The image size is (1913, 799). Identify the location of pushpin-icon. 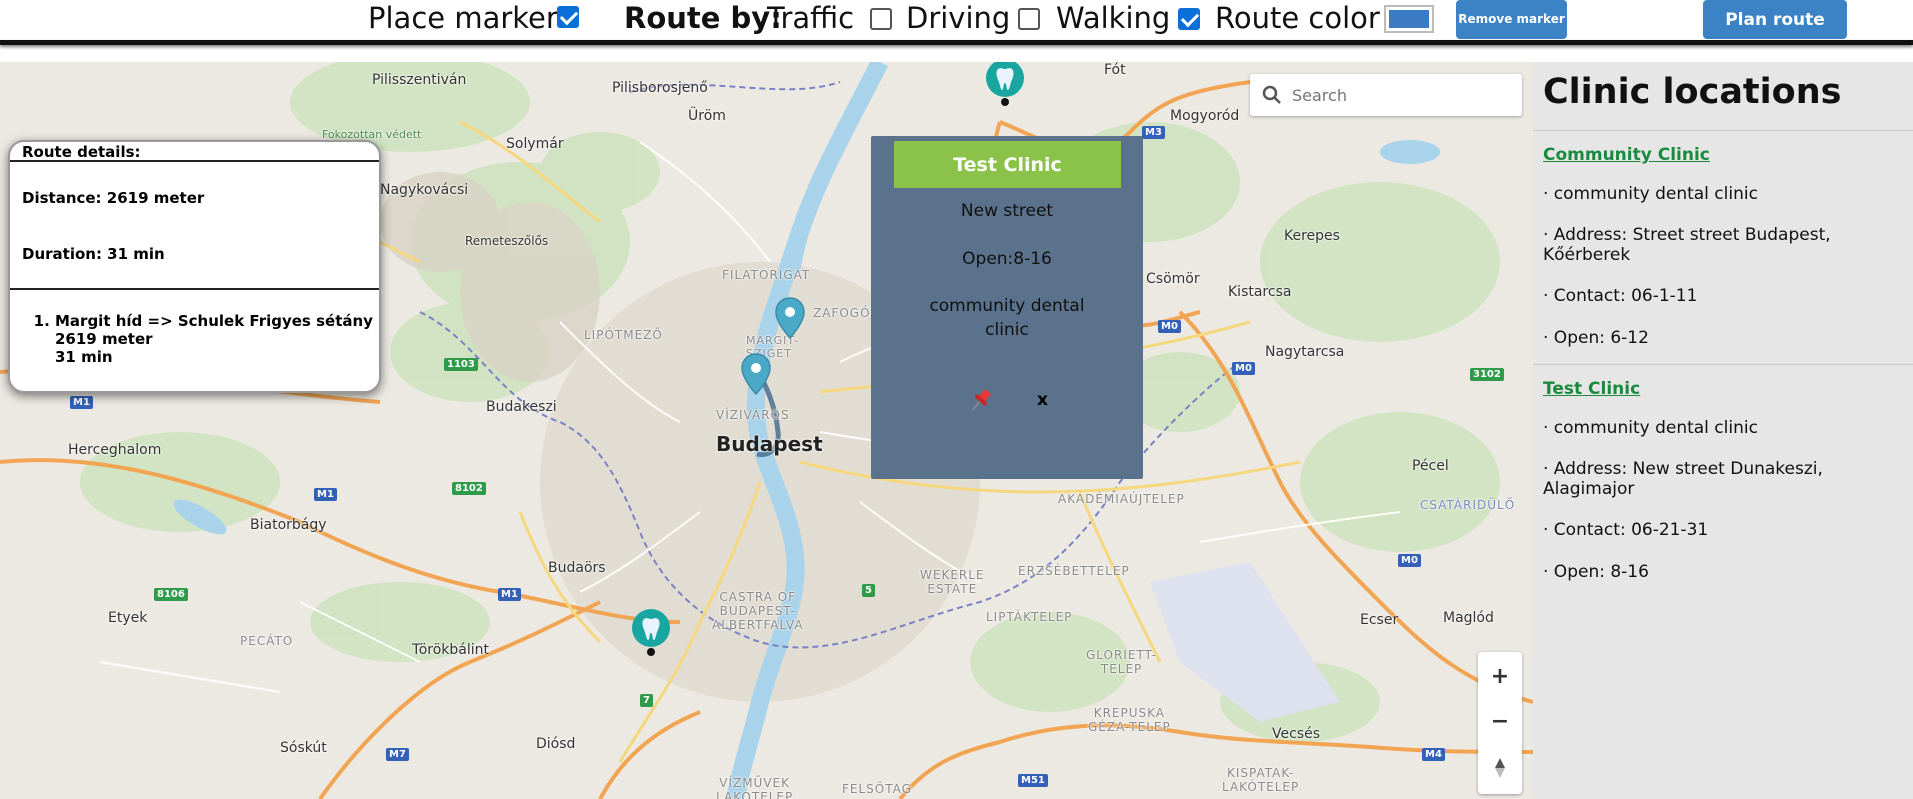
(981, 400).